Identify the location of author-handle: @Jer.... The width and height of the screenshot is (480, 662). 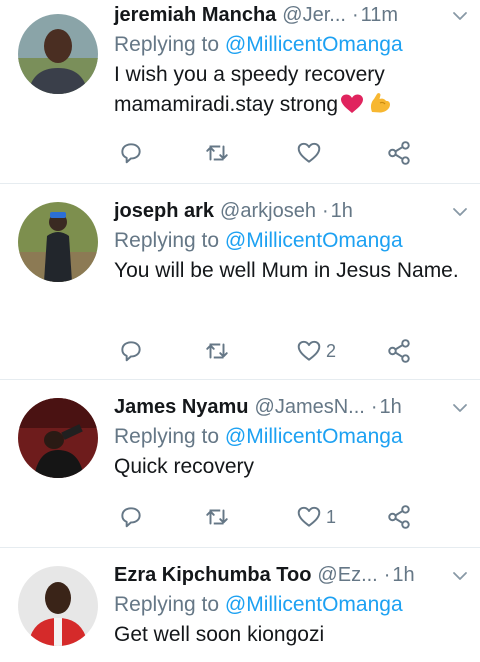
(314, 15).